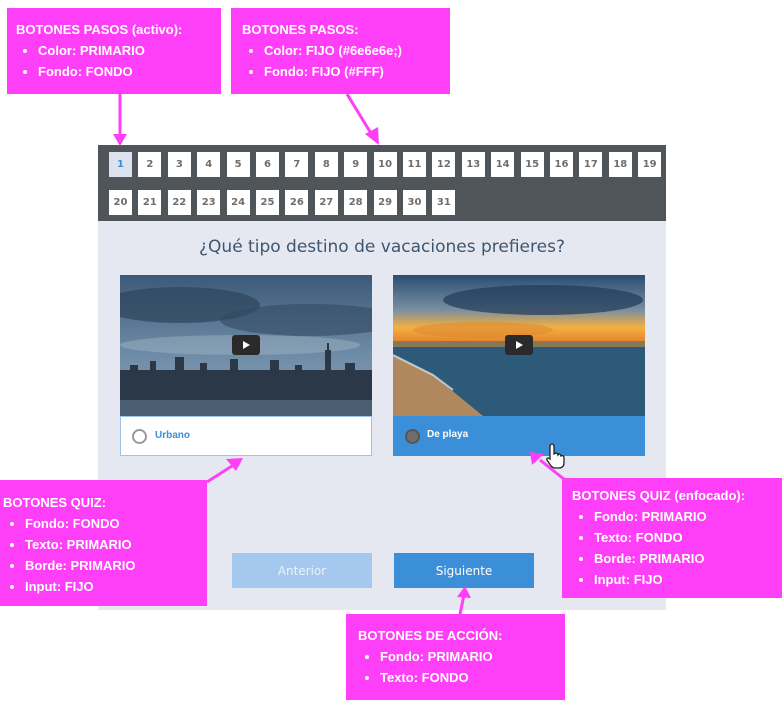  I want to click on step-button-6: 6, so click(267, 164).